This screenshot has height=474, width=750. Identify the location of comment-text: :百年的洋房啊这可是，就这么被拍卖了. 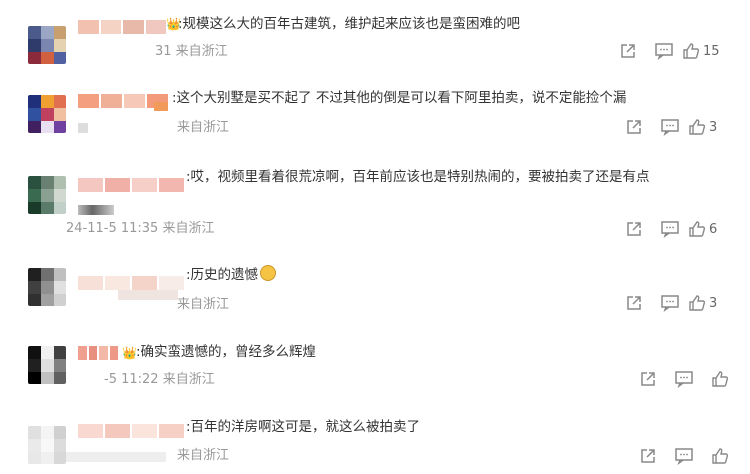
(303, 427).